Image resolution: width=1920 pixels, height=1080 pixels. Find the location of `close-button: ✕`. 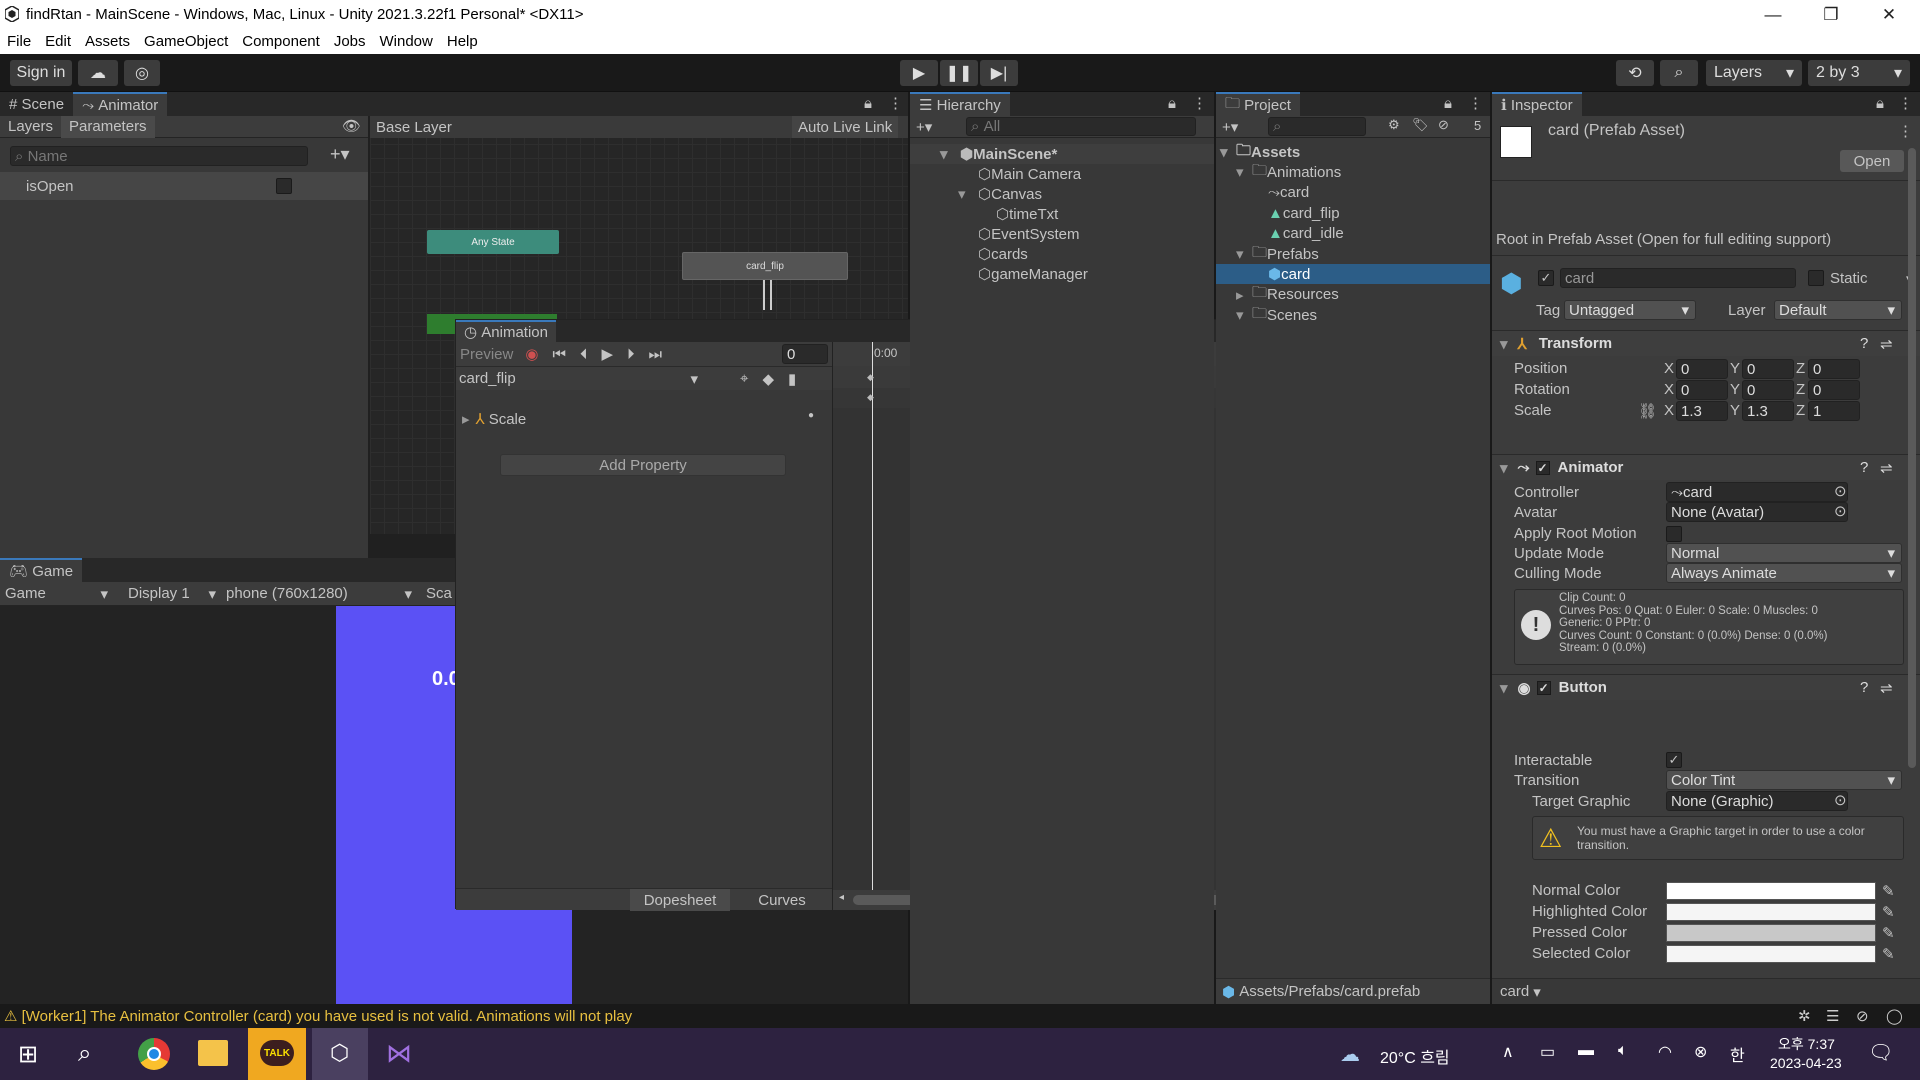

close-button: ✕ is located at coordinates (1889, 14).